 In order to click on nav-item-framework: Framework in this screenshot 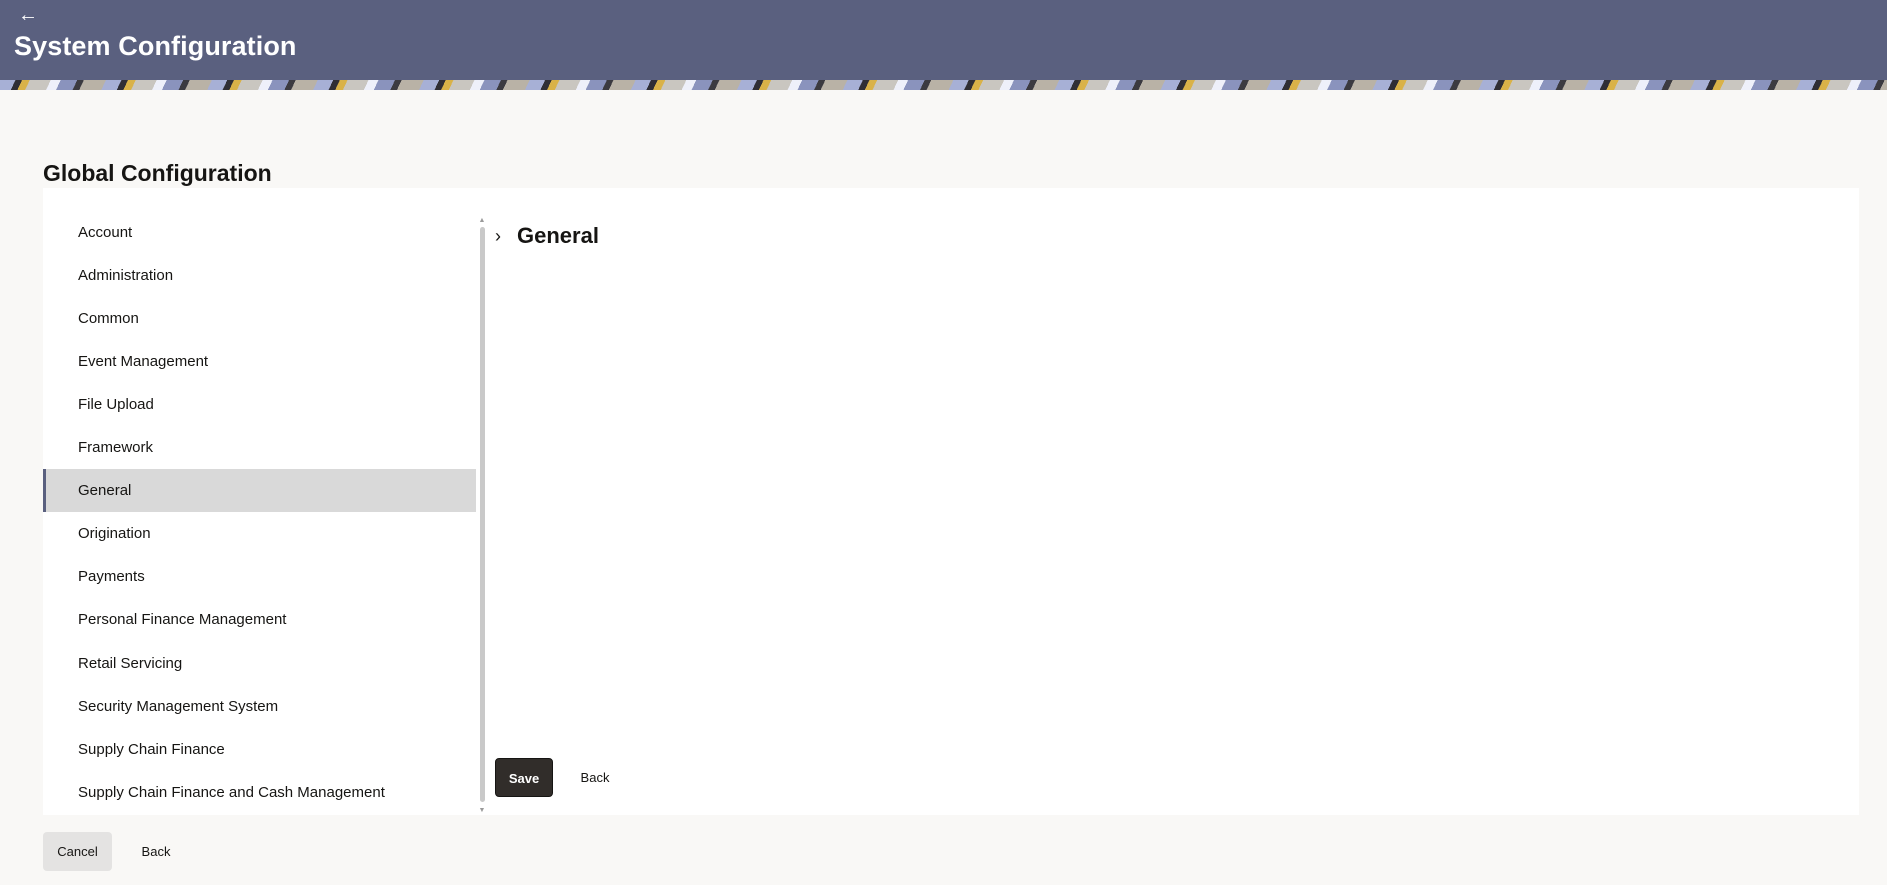, I will do `click(259, 447)`.